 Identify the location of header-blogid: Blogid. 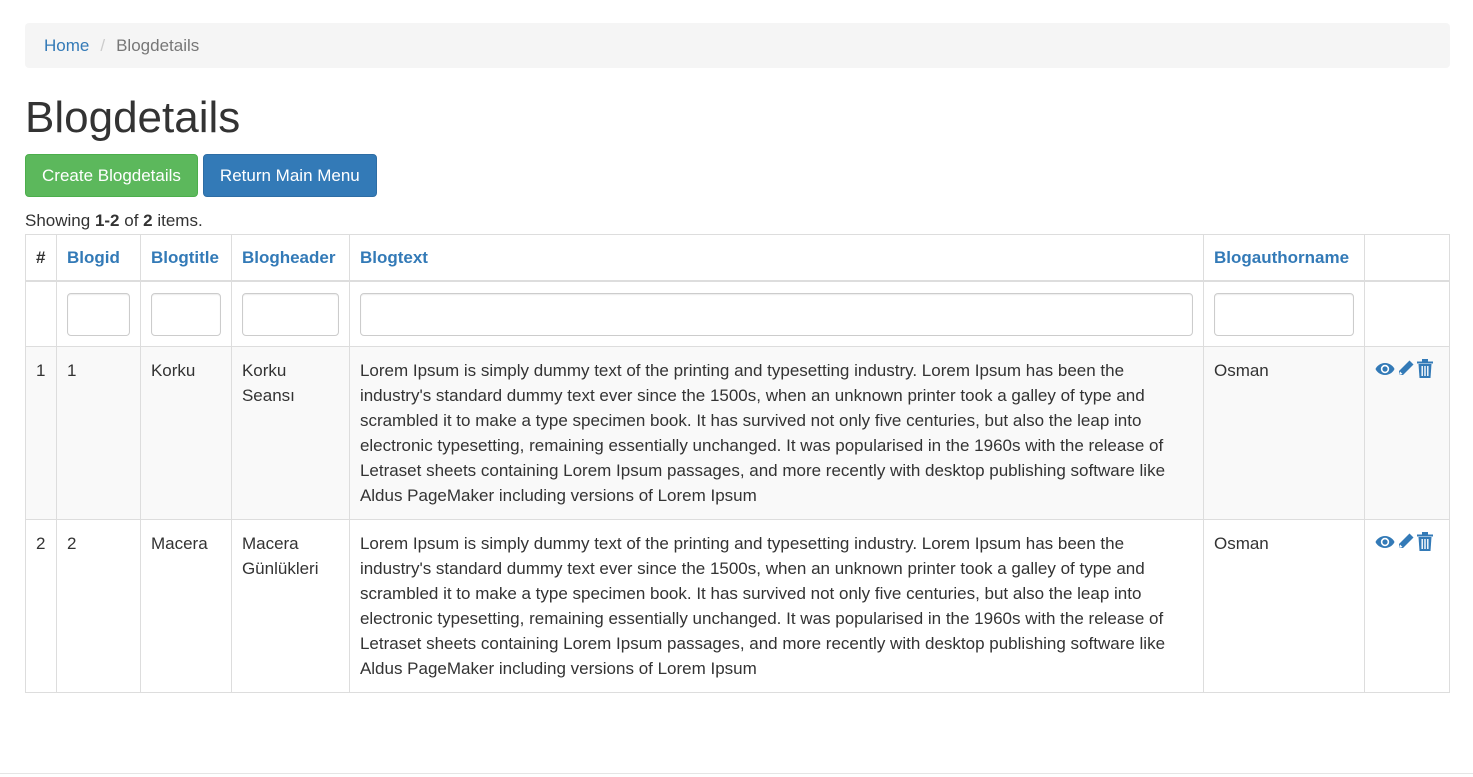
(98, 258).